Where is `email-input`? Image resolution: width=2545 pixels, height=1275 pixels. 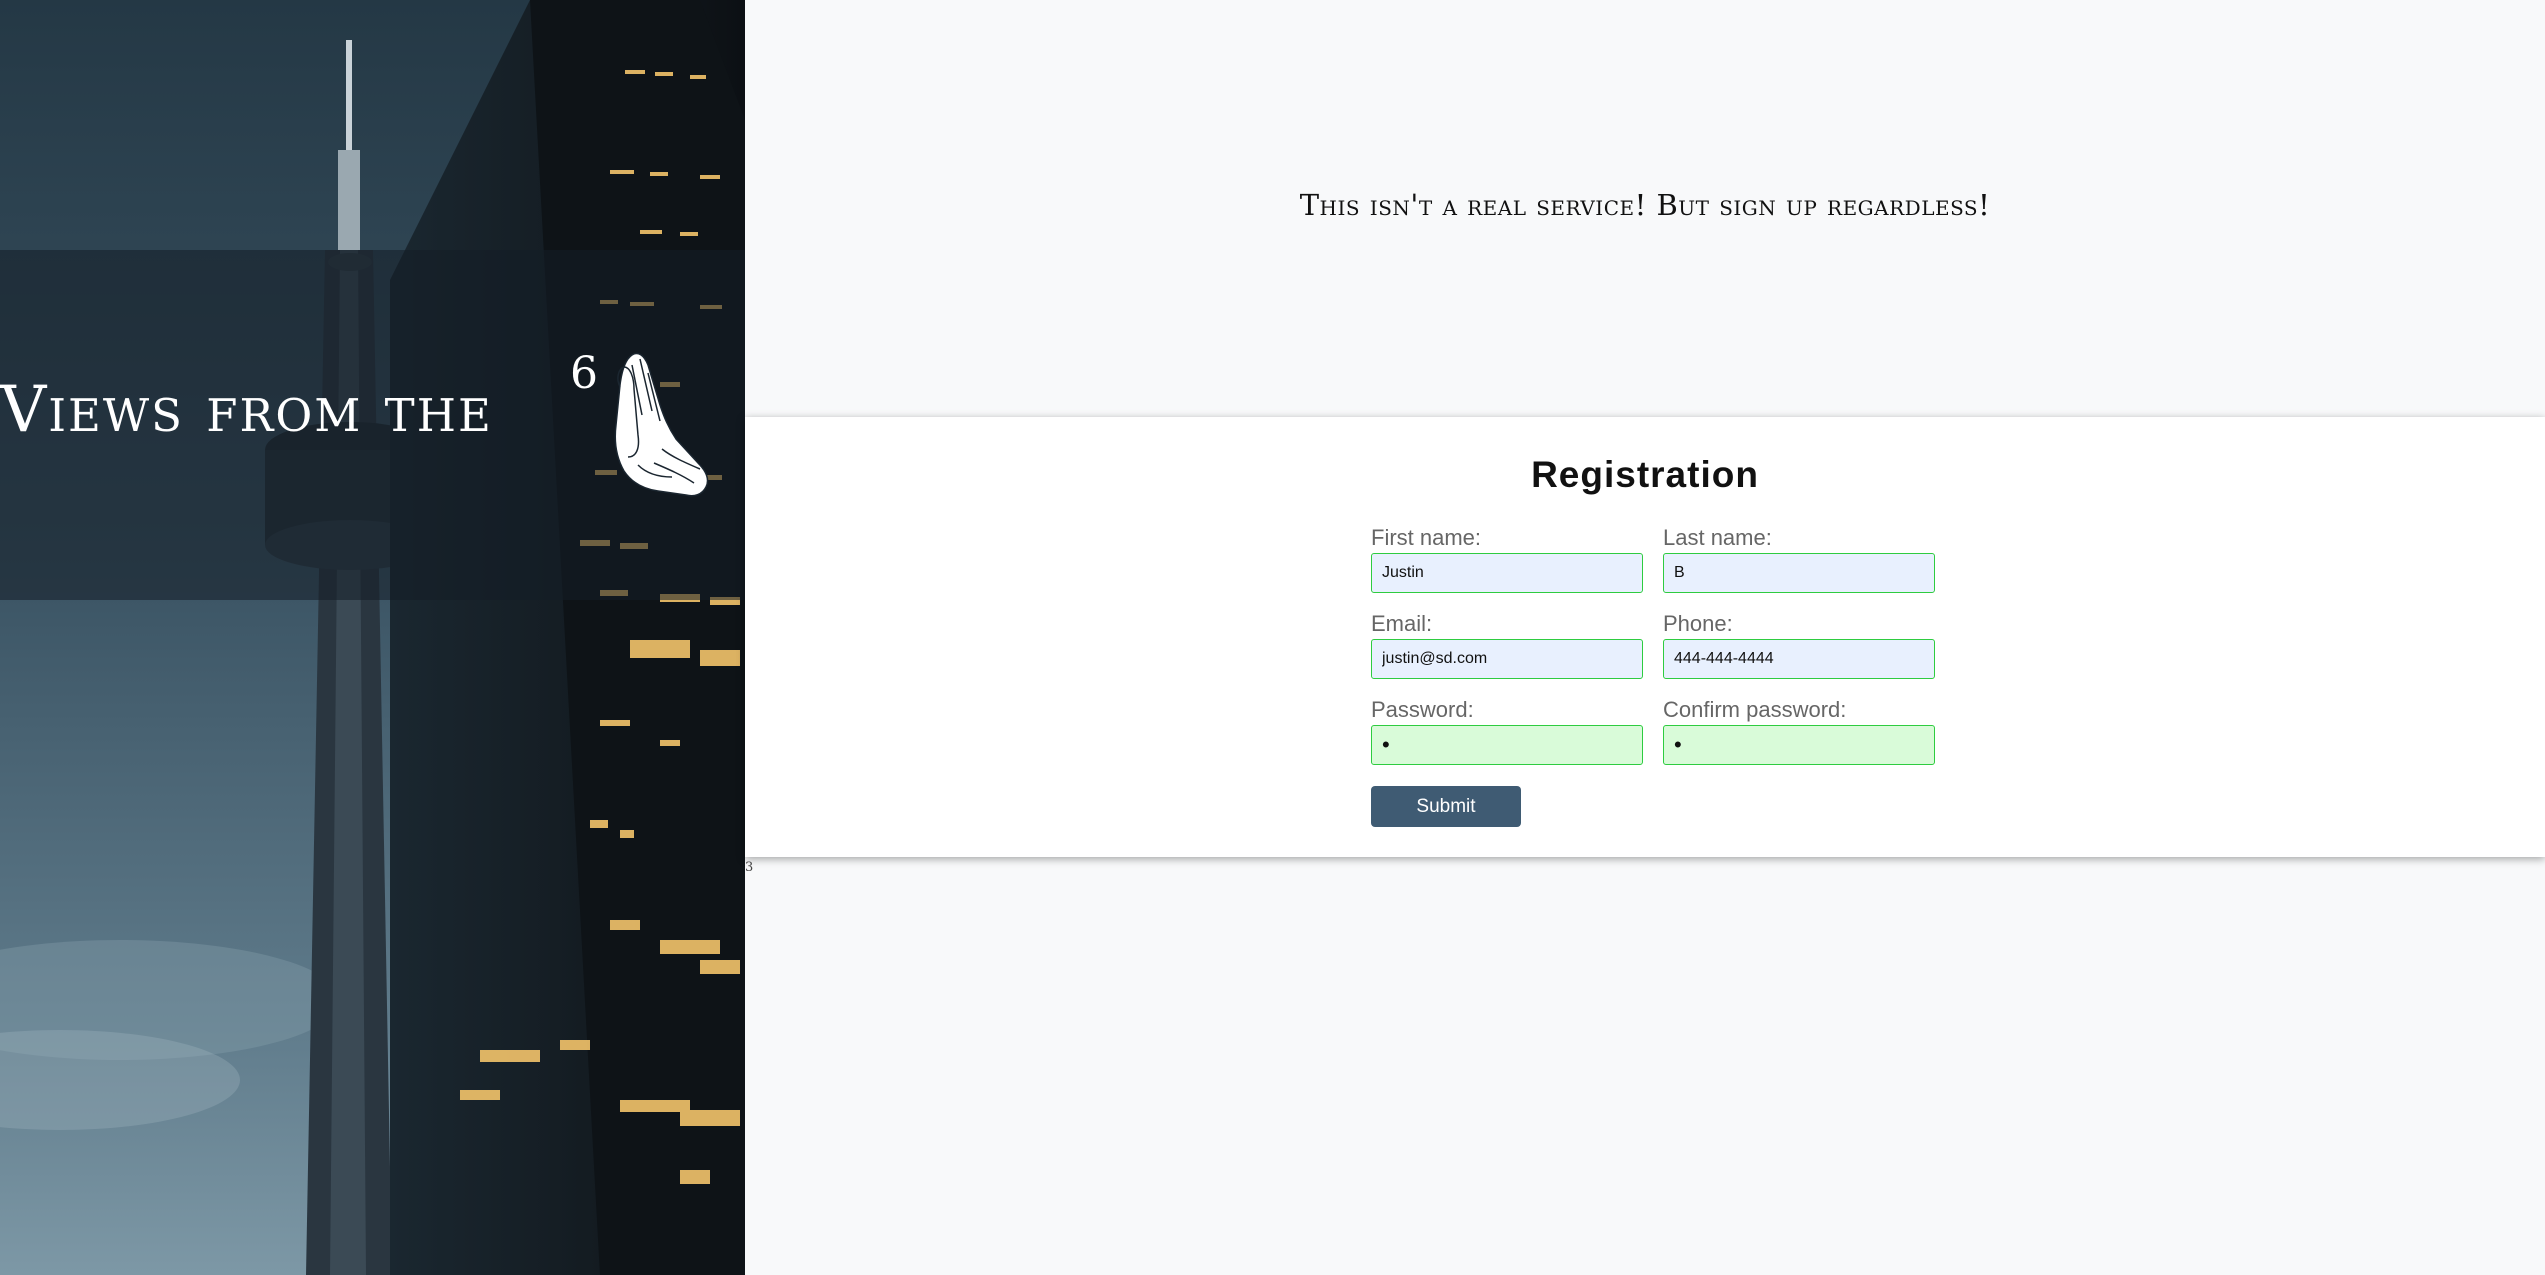
email-input is located at coordinates (1507, 659).